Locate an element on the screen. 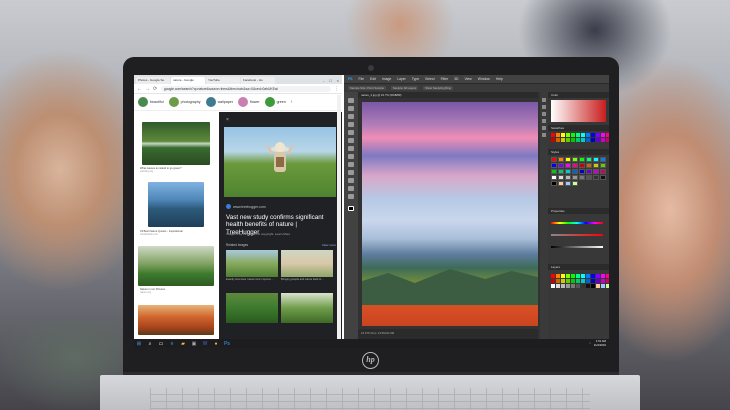  move-tool-icon is located at coordinates (351, 100).